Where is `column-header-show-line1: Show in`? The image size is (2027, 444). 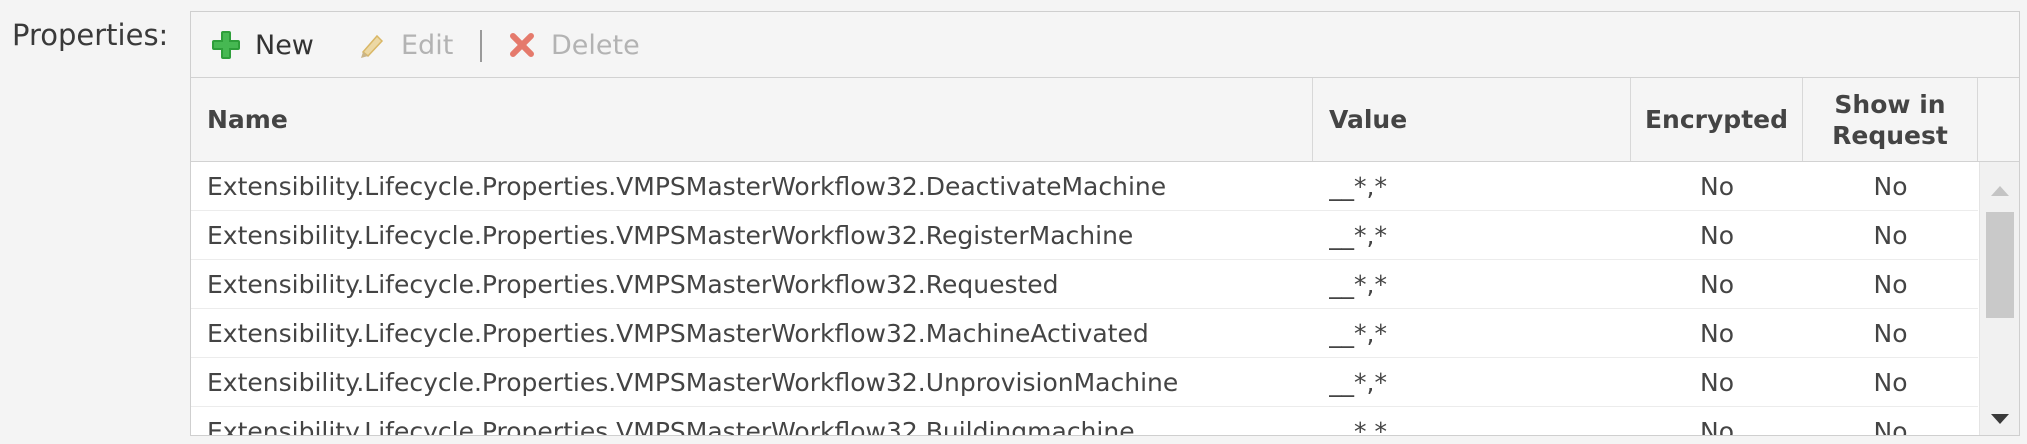 column-header-show-line1: Show in is located at coordinates (1890, 104).